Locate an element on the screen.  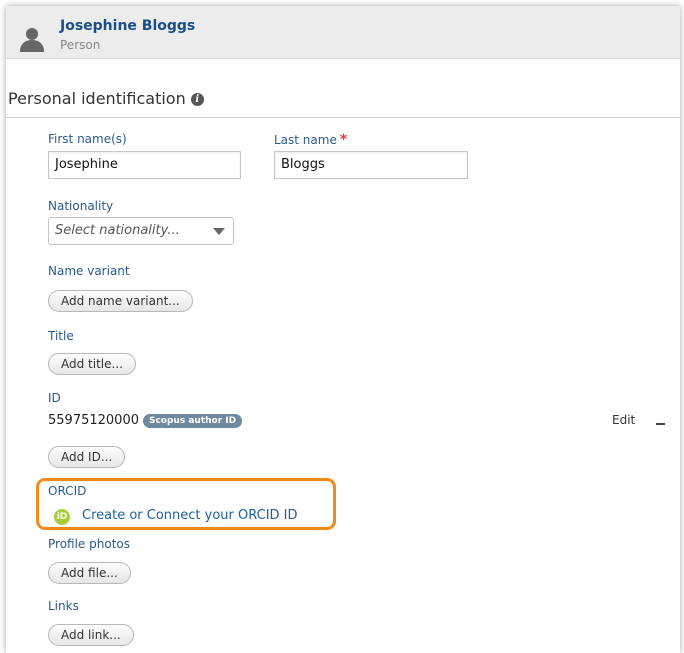
id-value: 55975120000 is located at coordinates (93, 420).